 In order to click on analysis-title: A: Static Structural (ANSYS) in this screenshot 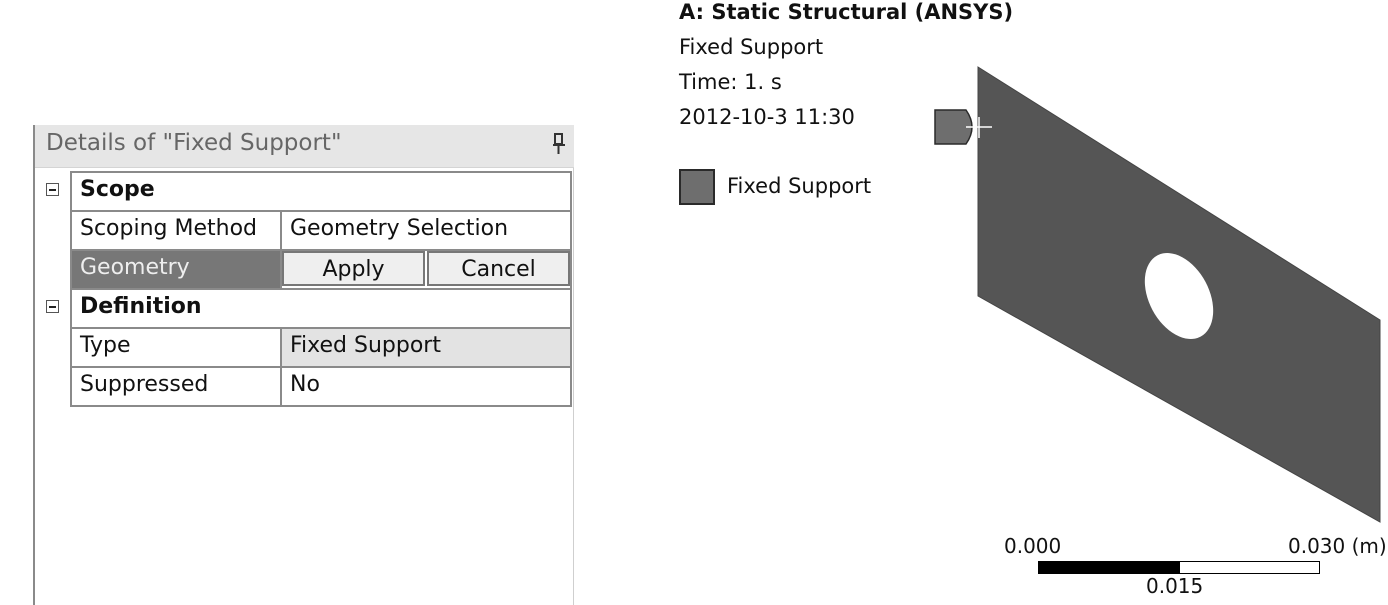, I will do `click(846, 12)`.